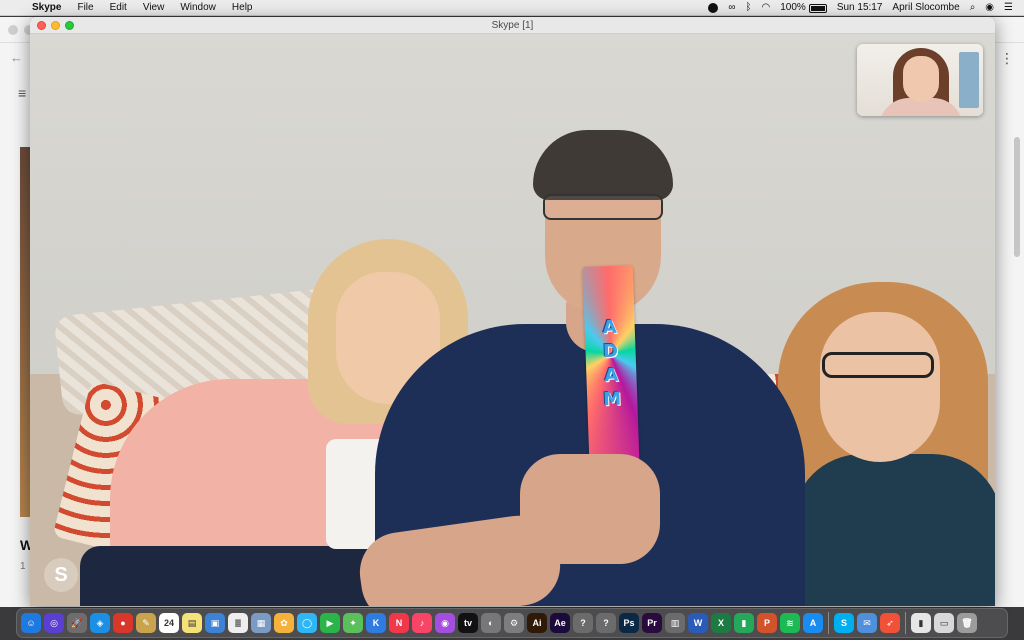 This screenshot has height=640, width=1024. I want to click on person-right-glasses, so click(878, 365).